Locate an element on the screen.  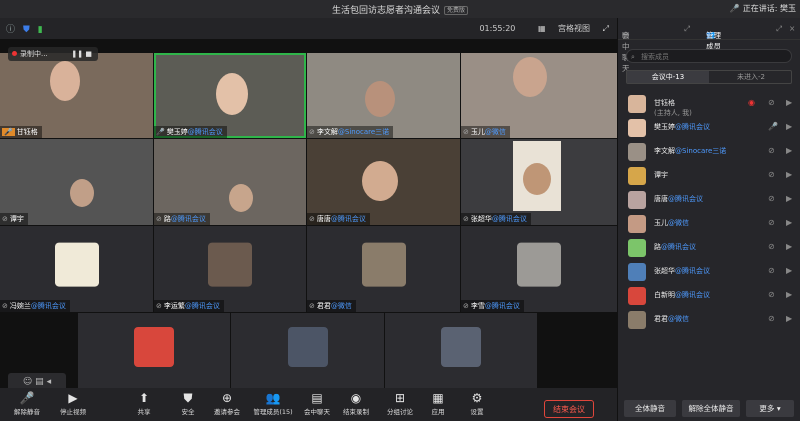
chat-button: ▤ 会中聊天 is located at coordinates (317, 403).